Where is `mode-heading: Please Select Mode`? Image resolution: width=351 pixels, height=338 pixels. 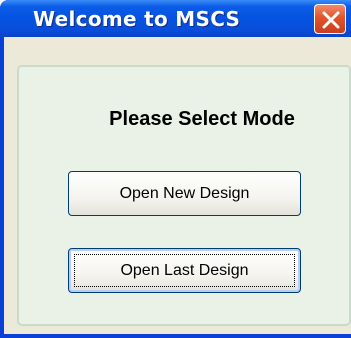
mode-heading: Please Select Mode is located at coordinates (202, 119).